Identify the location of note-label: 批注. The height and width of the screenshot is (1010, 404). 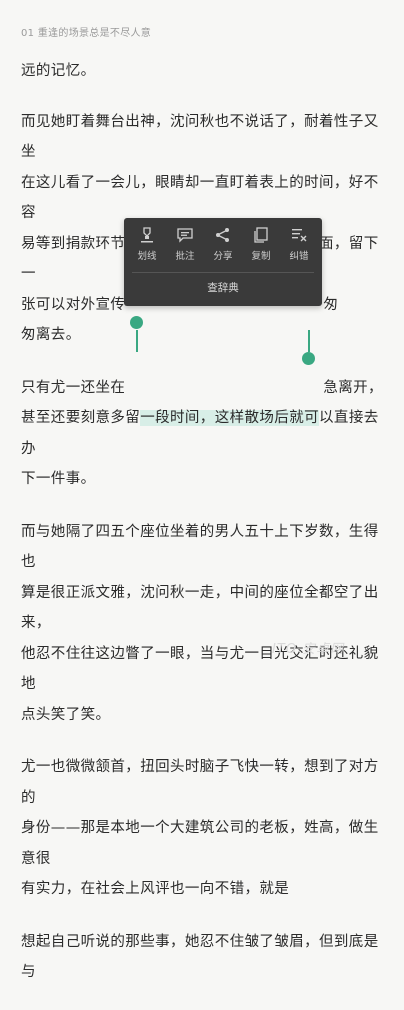
(185, 256).